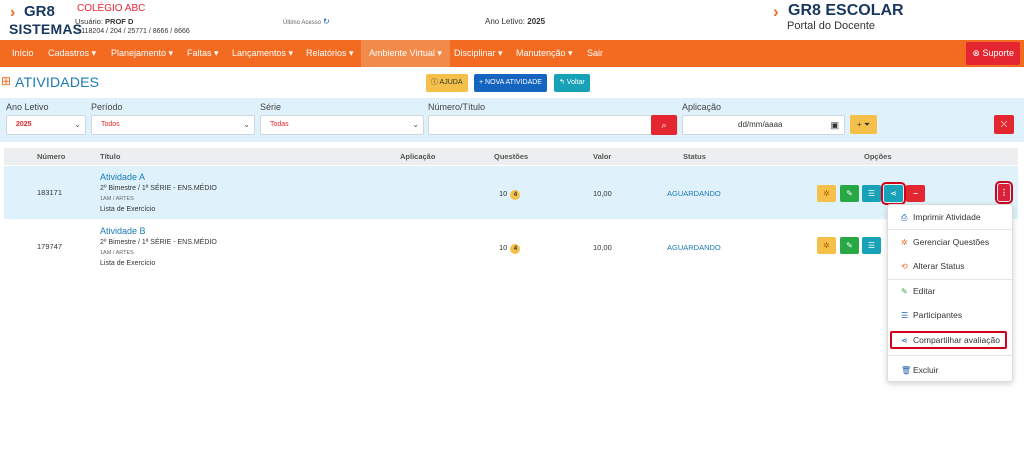 The image size is (1024, 469). Describe the element at coordinates (904, 266) in the screenshot. I see `sync-icon: ⟲` at that location.